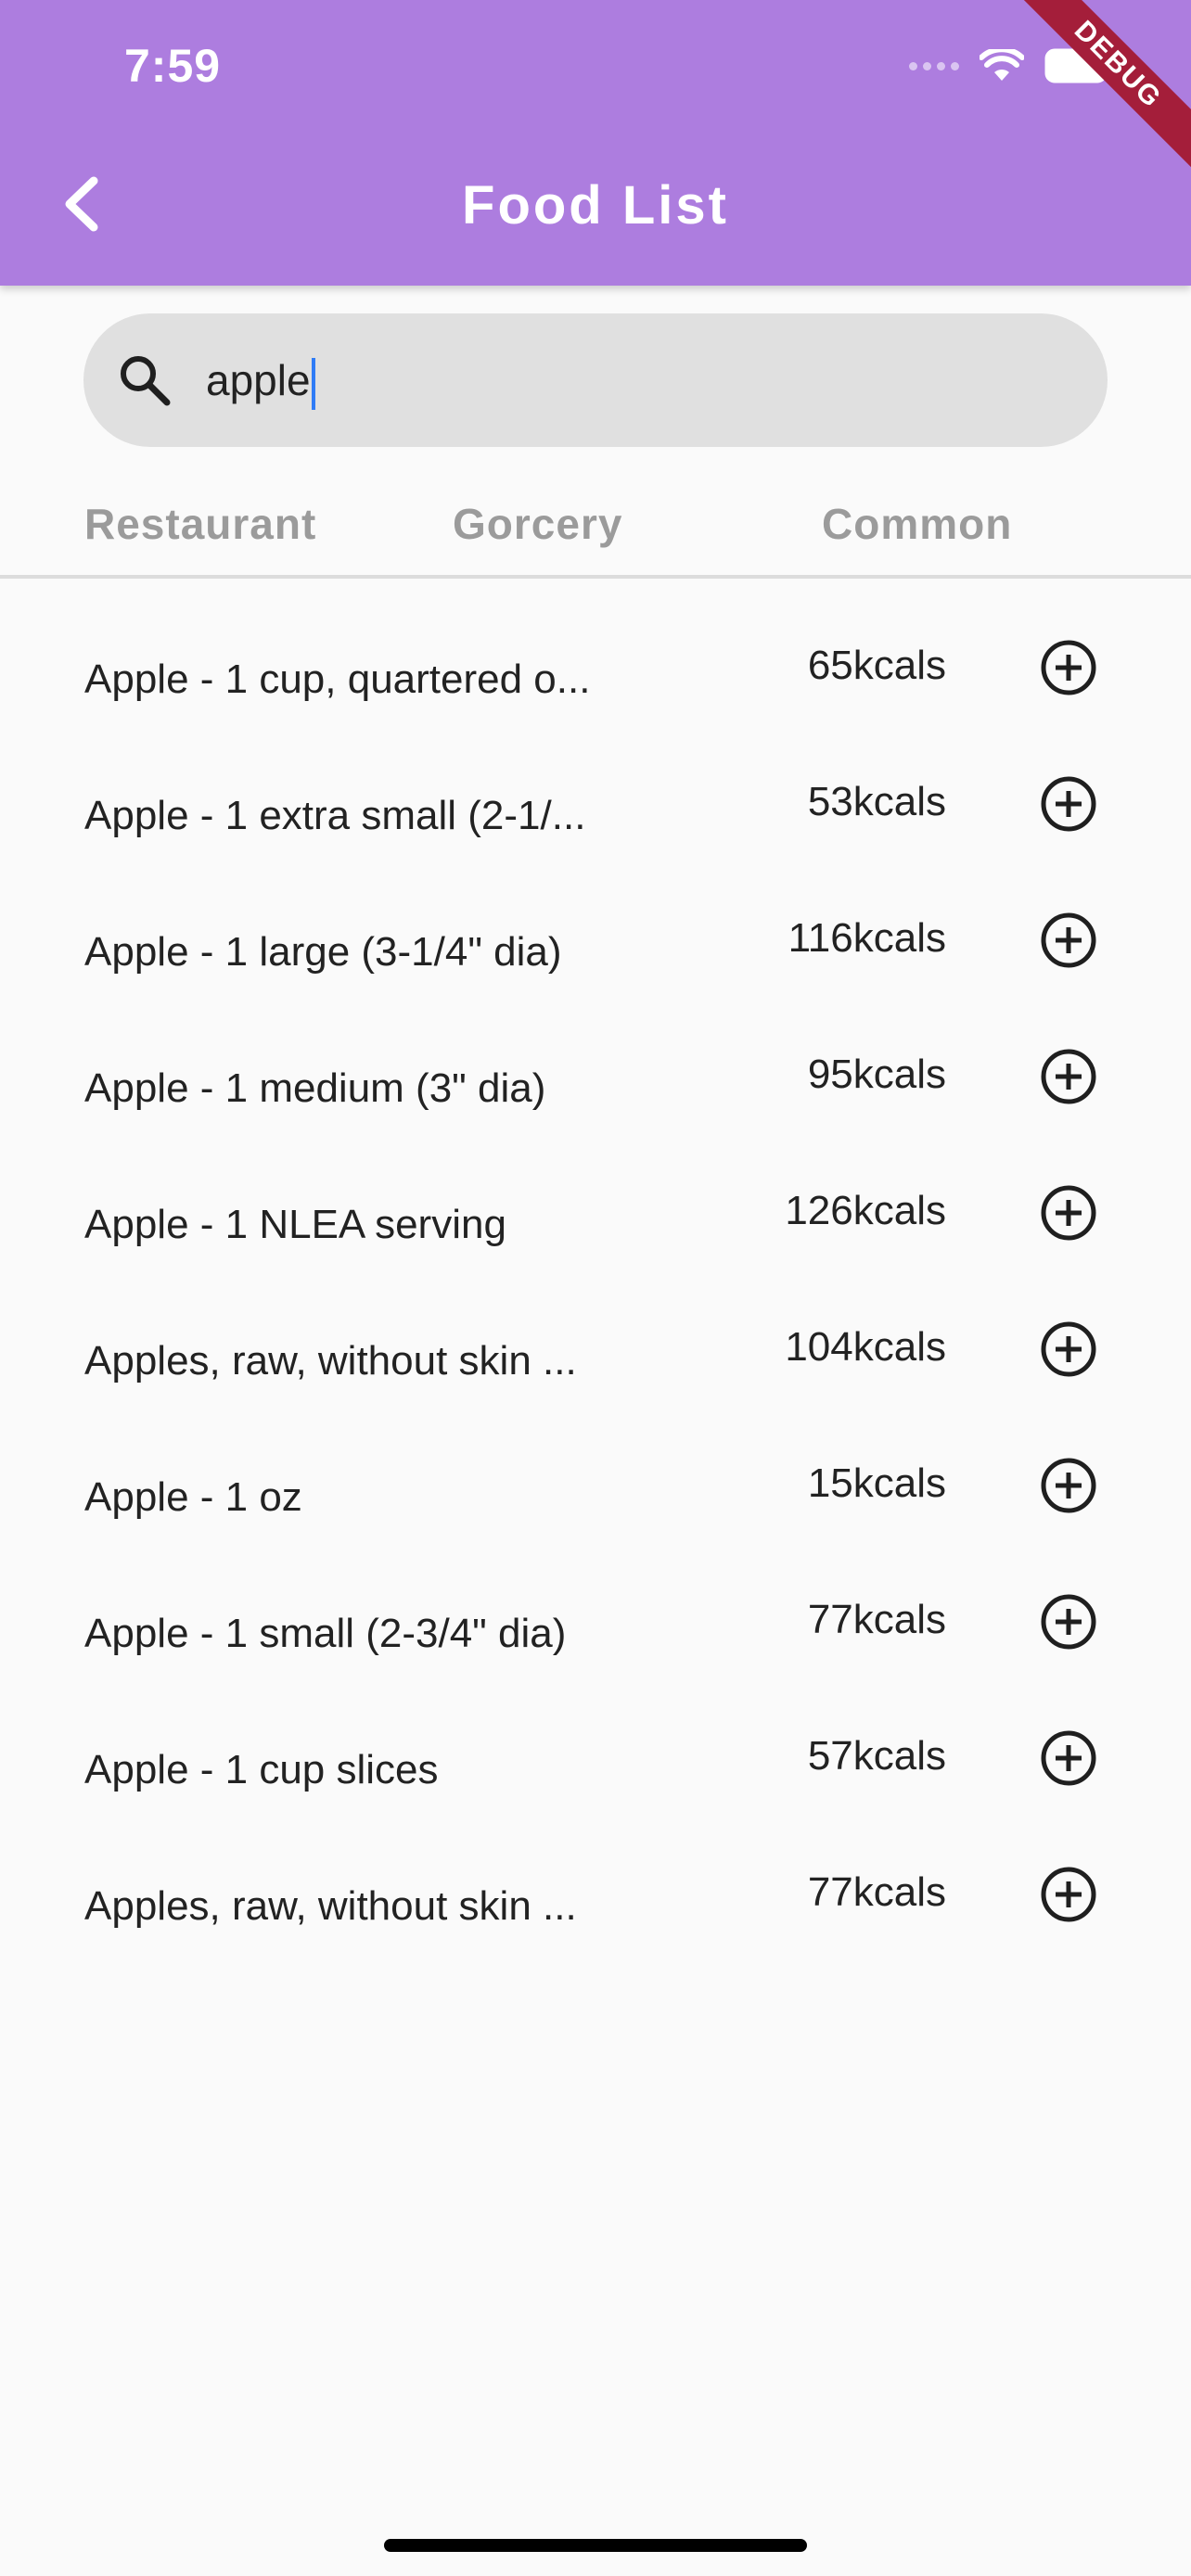  I want to click on food-kcals: 95kcals, so click(876, 1075).